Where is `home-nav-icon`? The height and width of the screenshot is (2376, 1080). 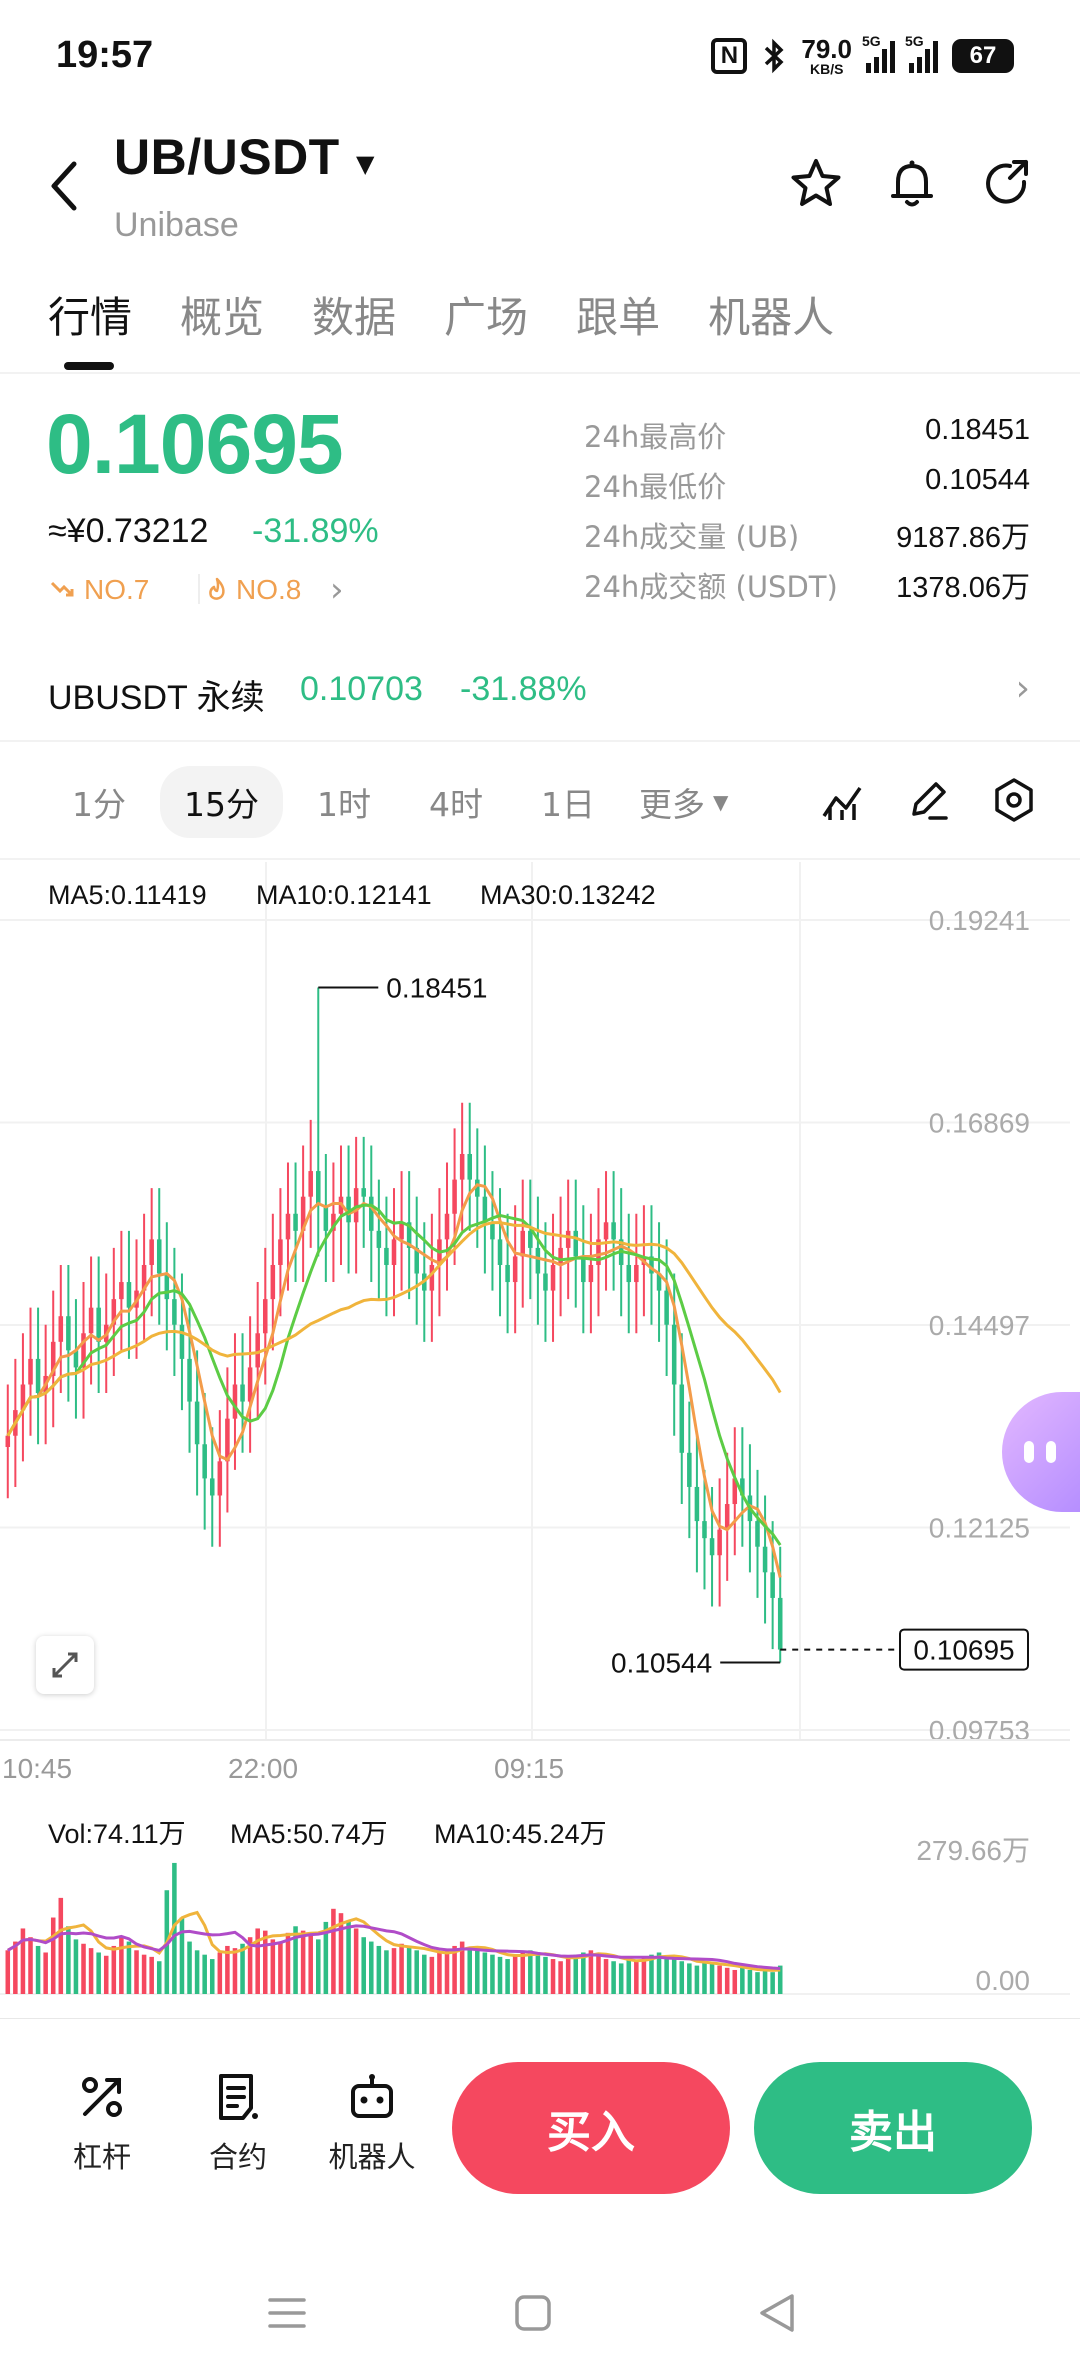
home-nav-icon is located at coordinates (533, 2313).